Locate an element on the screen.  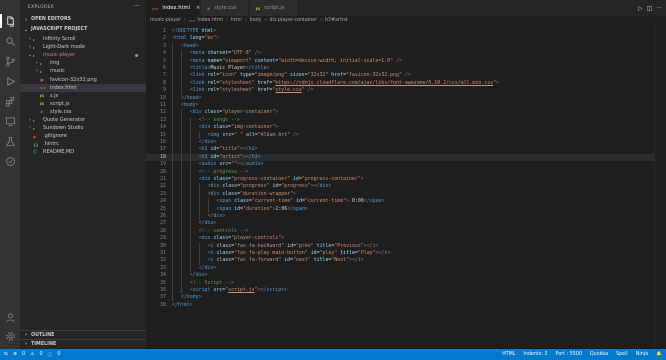
project-section: ⌄ JAVASCRIPT PROJECT is located at coordinates (83, 29).